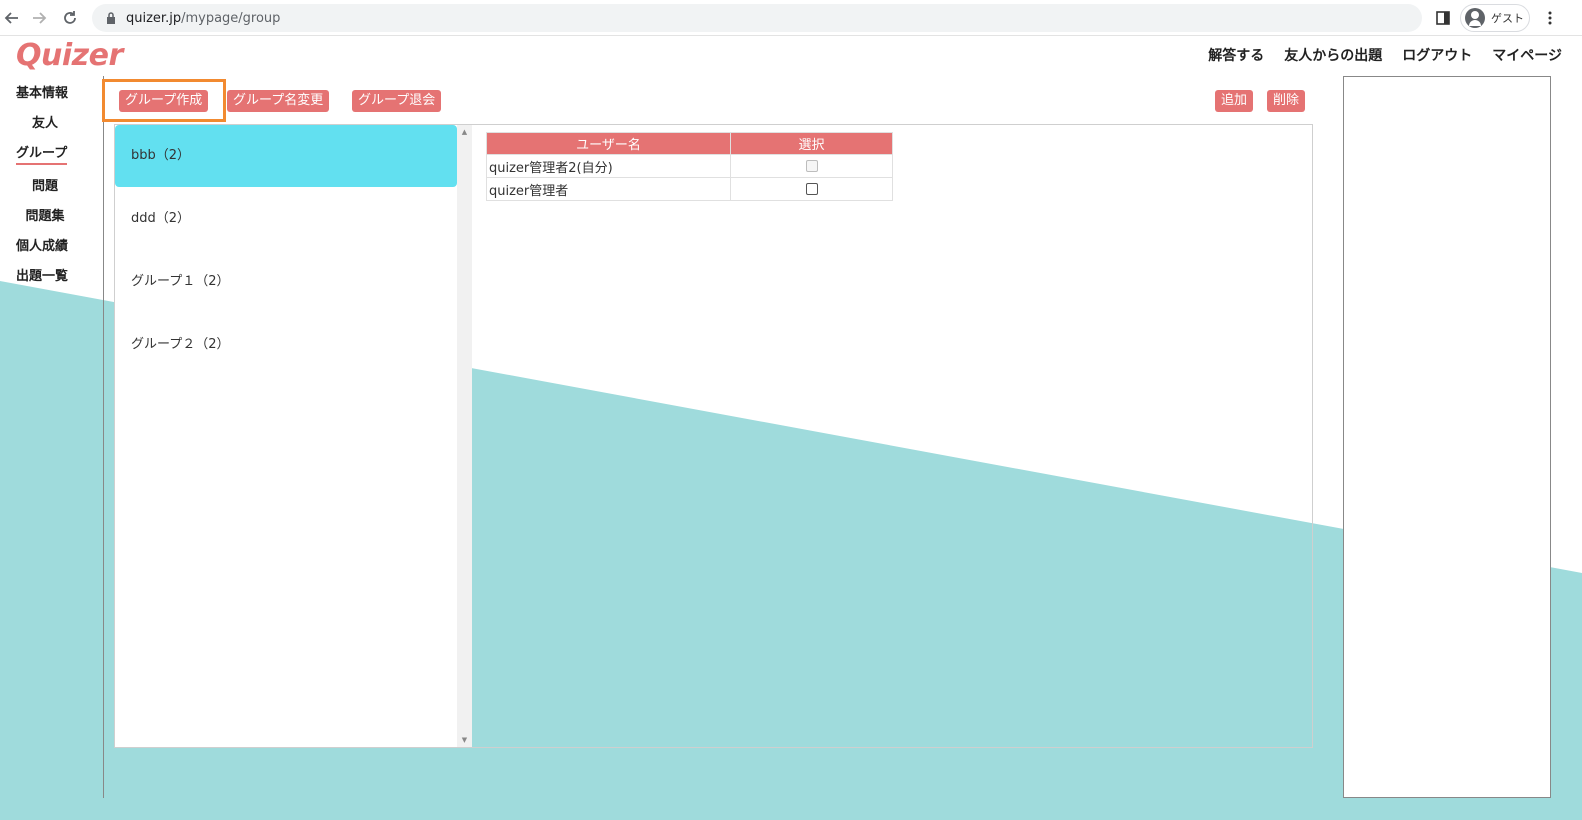  Describe the element at coordinates (39, 18) in the screenshot. I see `forward-icon` at that location.